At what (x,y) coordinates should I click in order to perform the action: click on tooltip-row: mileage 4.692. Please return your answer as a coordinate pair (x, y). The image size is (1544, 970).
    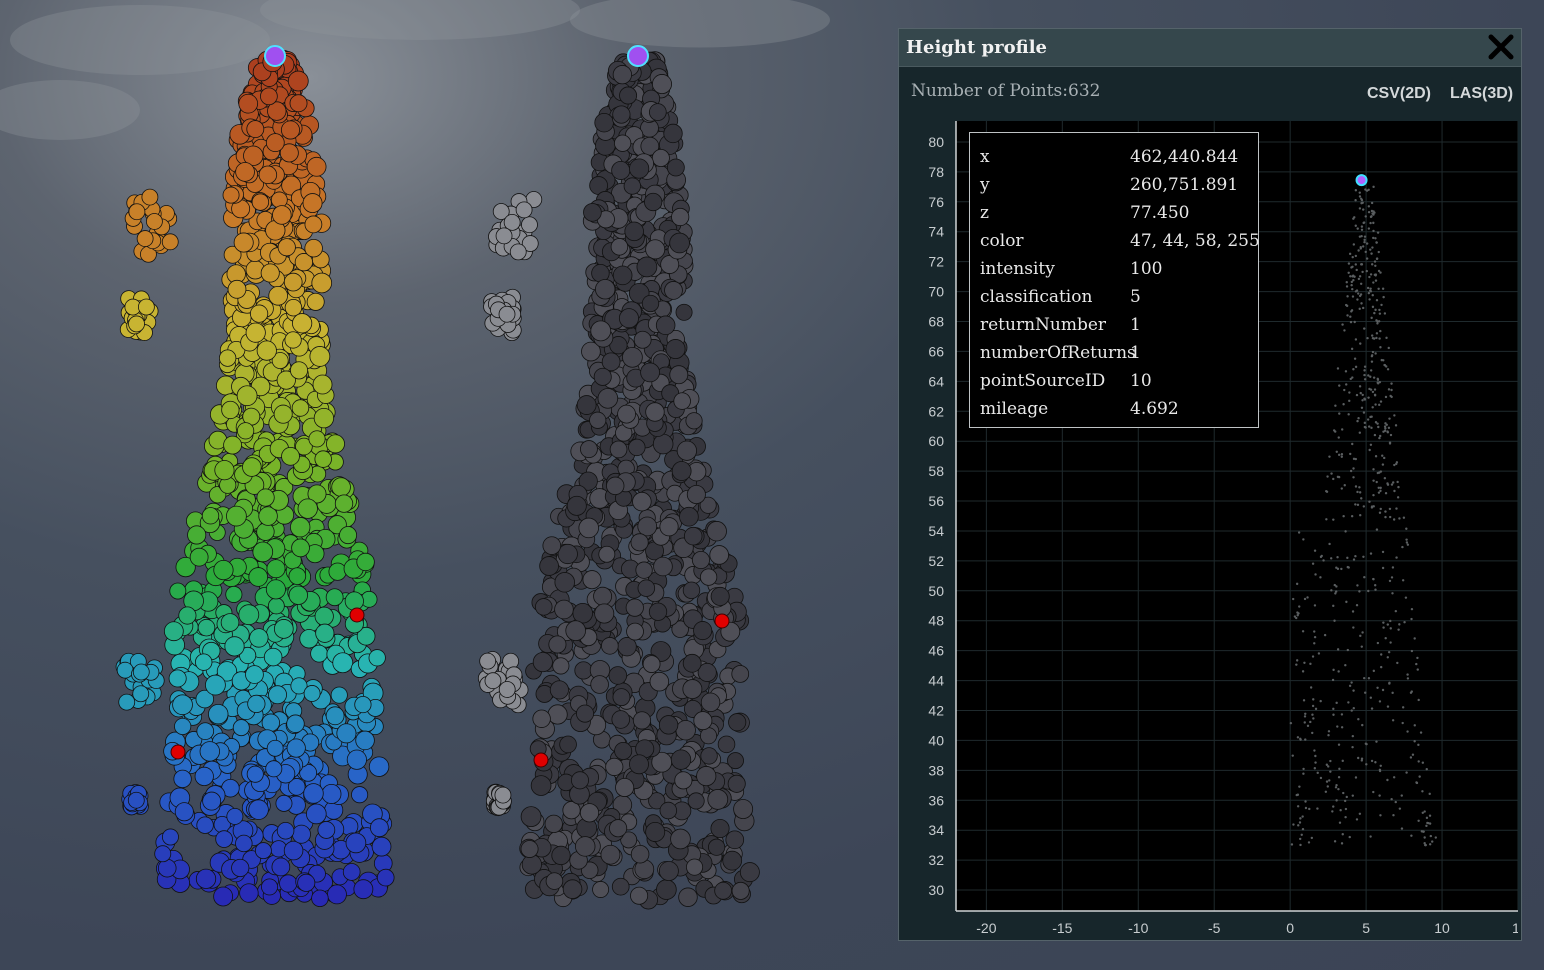
    Looking at the image, I should click on (1115, 413).